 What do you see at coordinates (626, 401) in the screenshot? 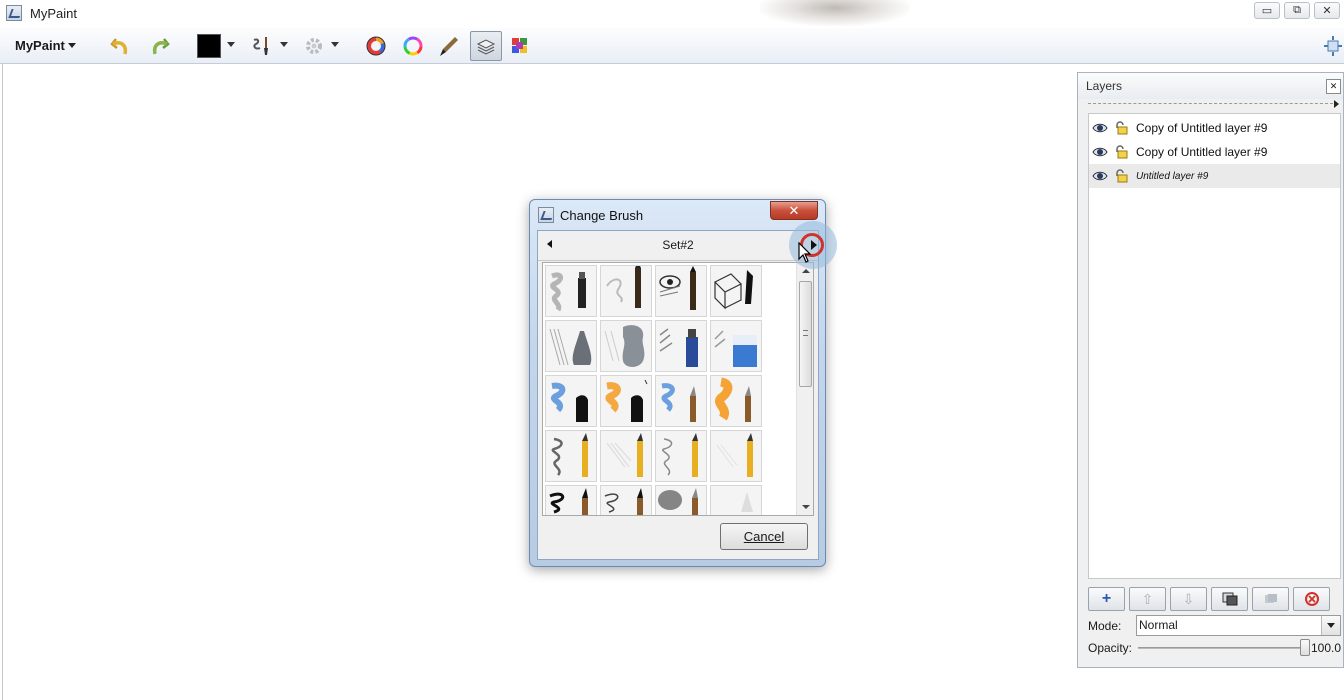
I see `brush-pen-orange` at bounding box center [626, 401].